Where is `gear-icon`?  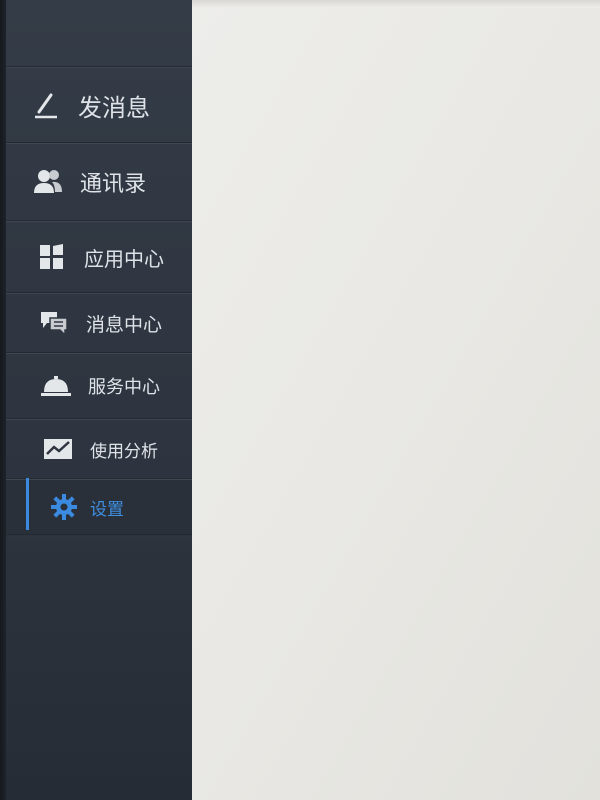
gear-icon is located at coordinates (64, 507).